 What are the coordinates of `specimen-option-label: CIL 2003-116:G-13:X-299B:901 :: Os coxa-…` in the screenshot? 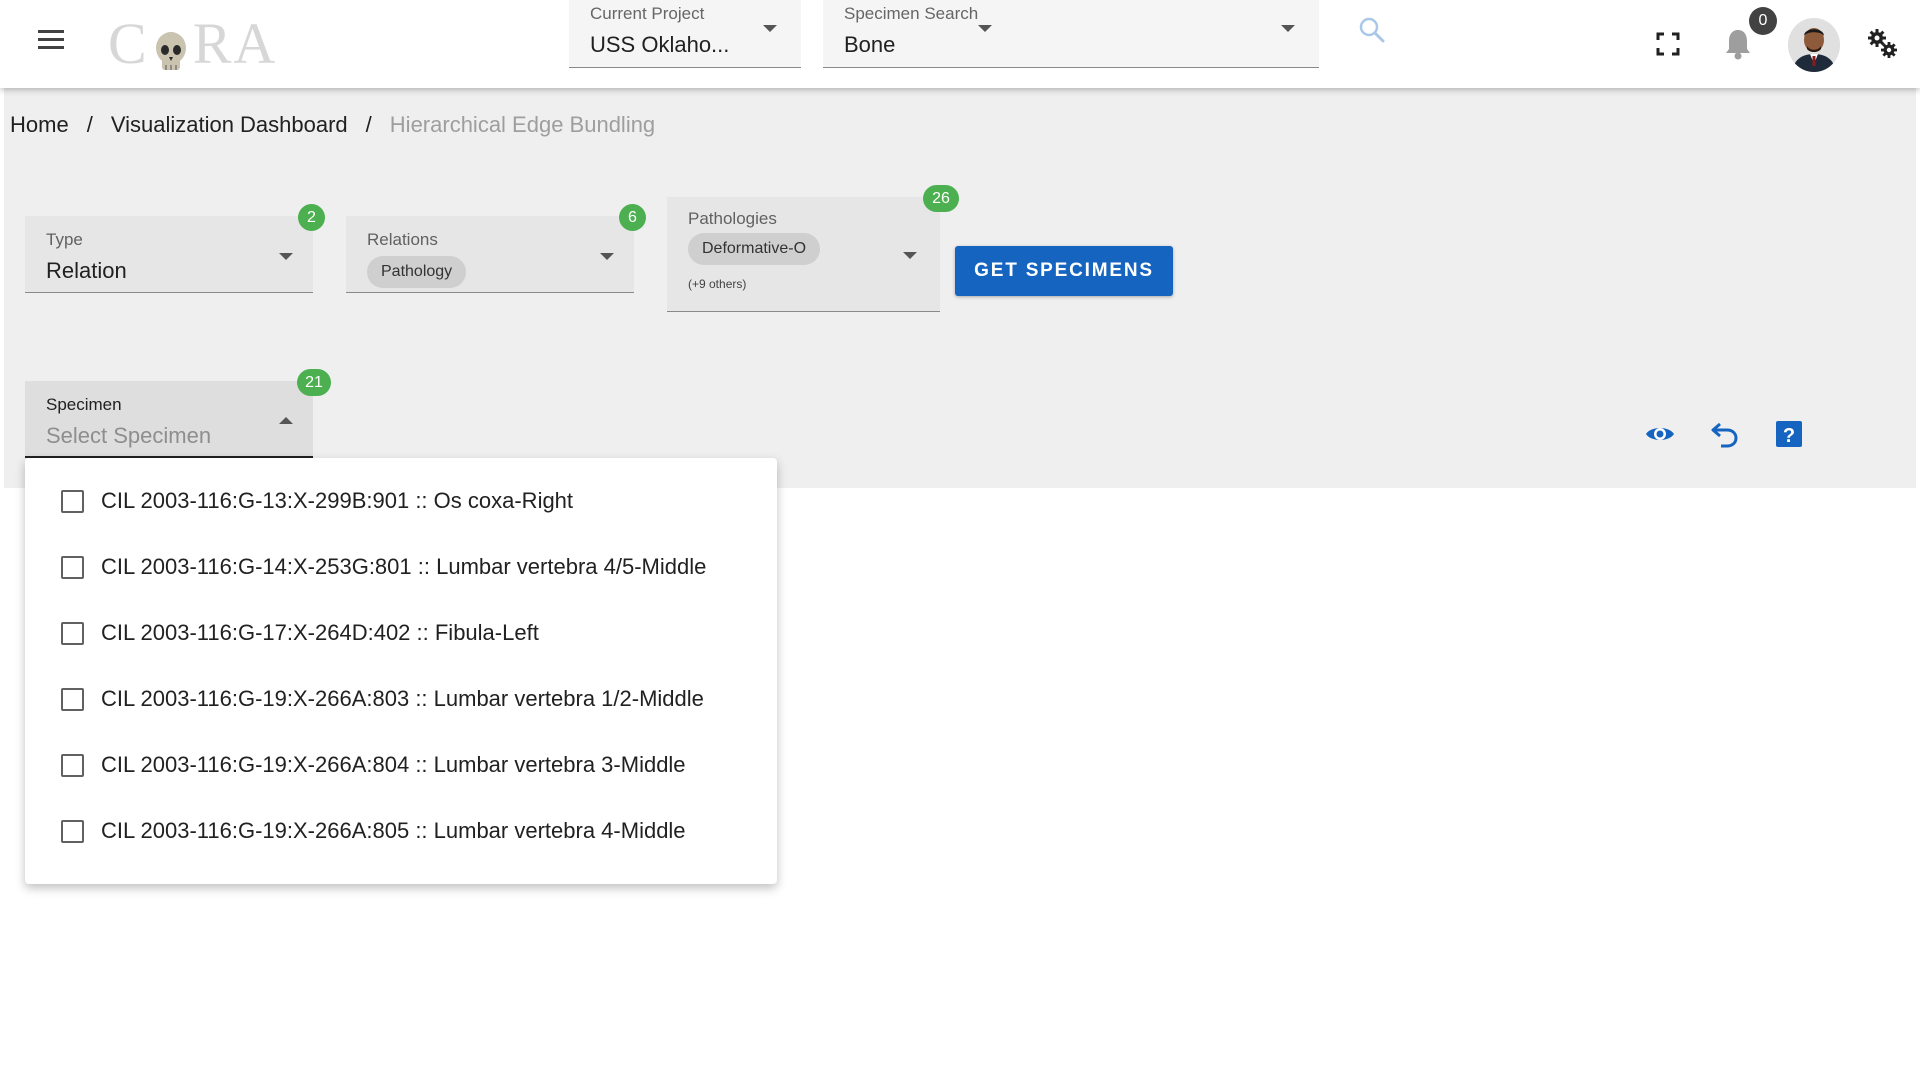 It's located at (337, 500).